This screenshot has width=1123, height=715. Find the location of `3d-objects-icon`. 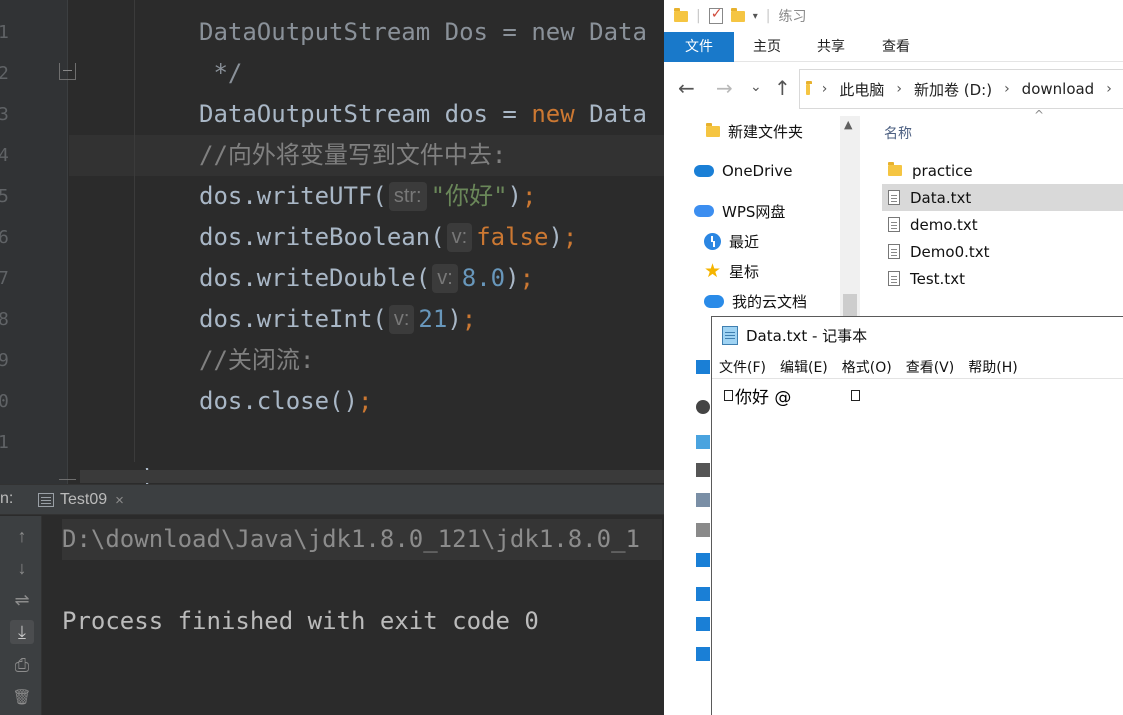

3d-objects-icon is located at coordinates (703, 442).